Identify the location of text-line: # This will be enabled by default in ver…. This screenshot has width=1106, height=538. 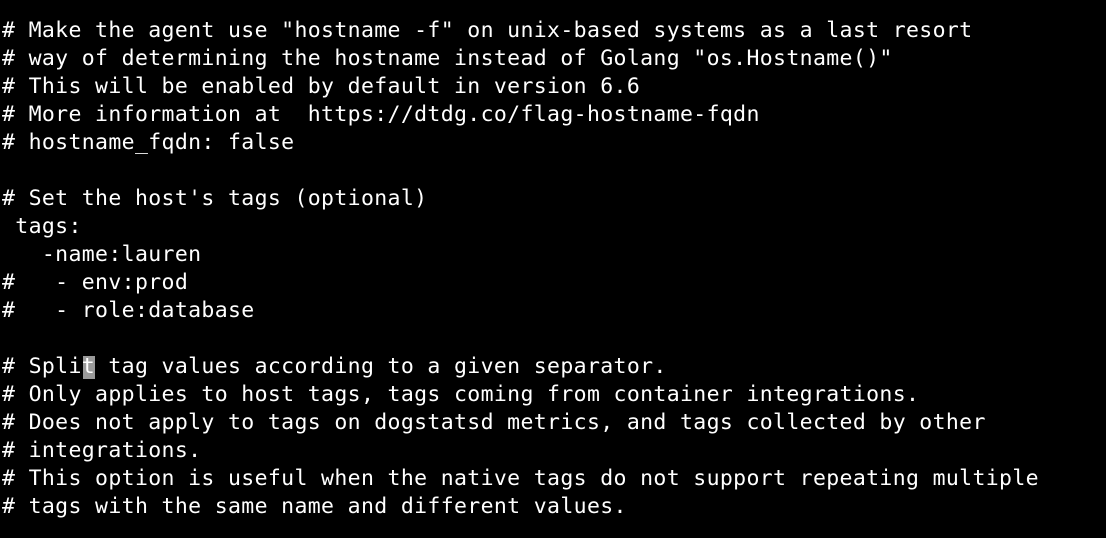
(321, 86).